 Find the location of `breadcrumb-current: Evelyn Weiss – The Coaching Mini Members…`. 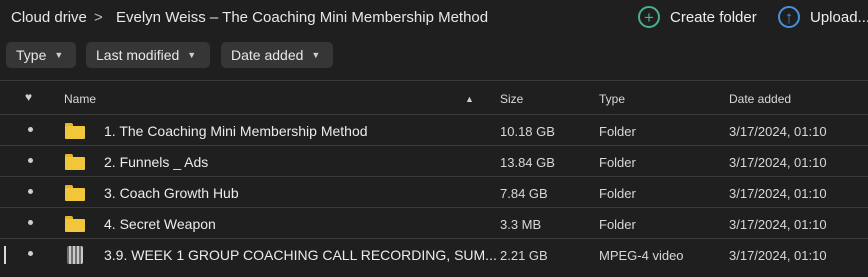

breadcrumb-current: Evelyn Weiss – The Coaching Mini Members… is located at coordinates (302, 17).